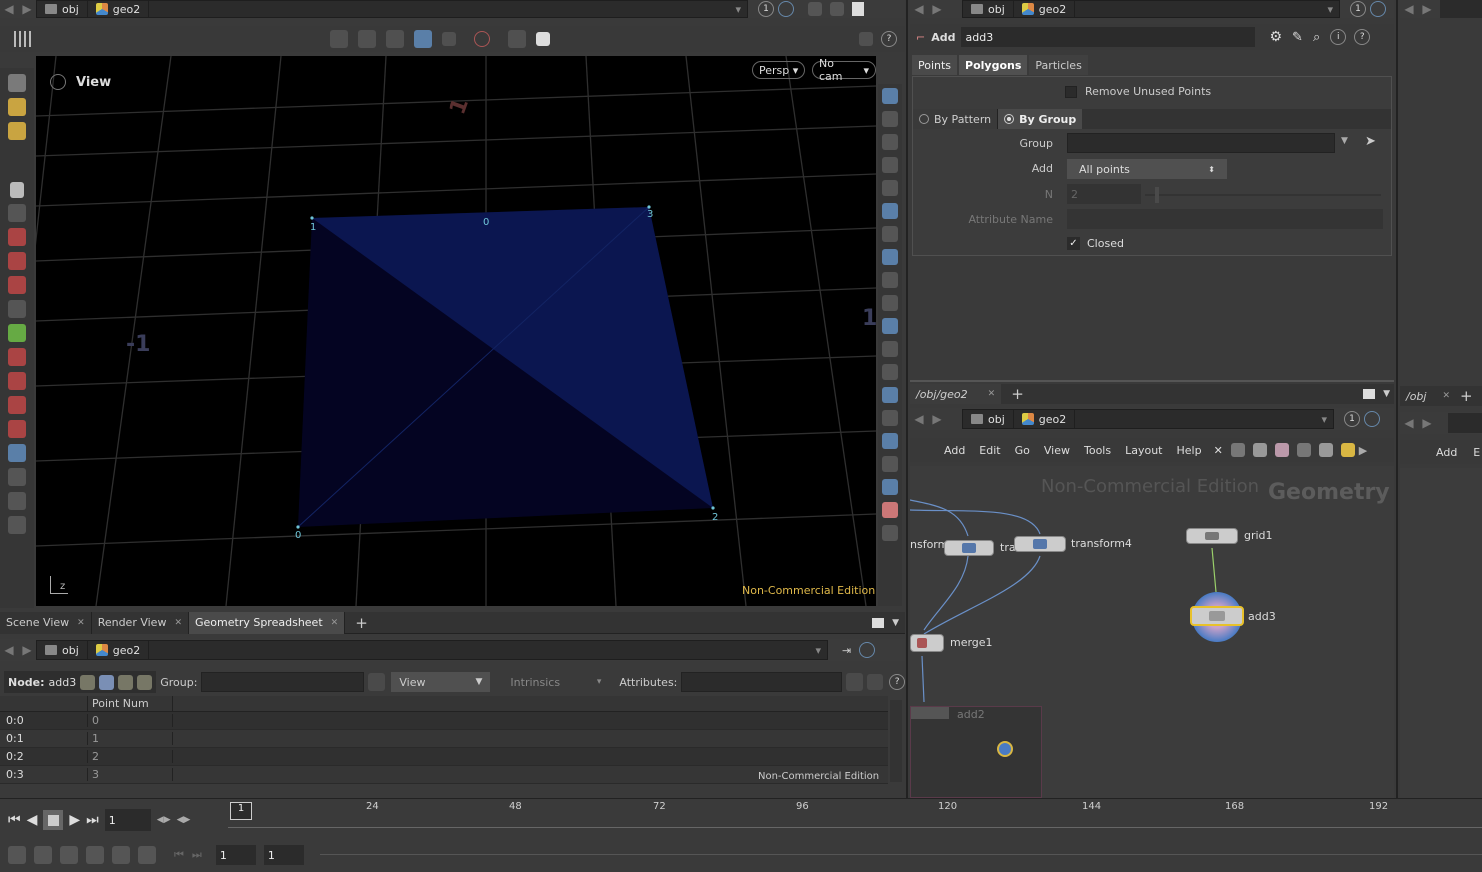 Image resolution: width=1482 pixels, height=872 pixels. I want to click on info-icon: i, so click(1338, 37).